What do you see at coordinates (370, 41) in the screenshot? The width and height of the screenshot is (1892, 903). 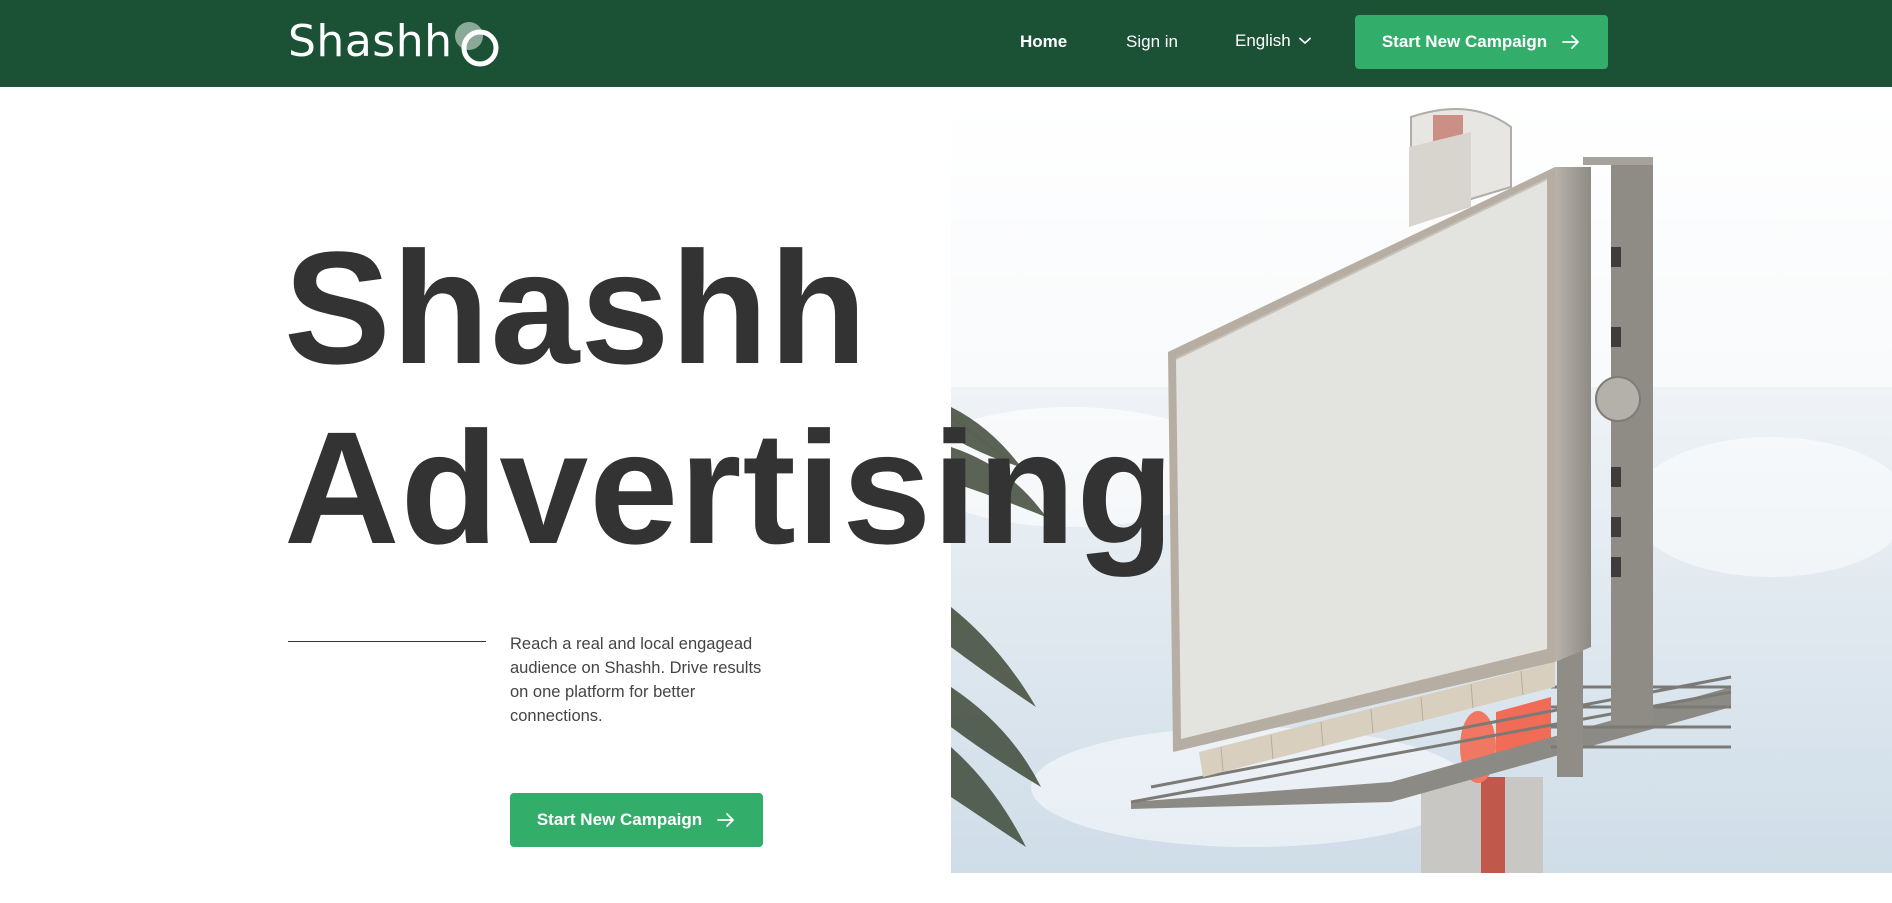 I see `logo-wordmark: Shashh` at bounding box center [370, 41].